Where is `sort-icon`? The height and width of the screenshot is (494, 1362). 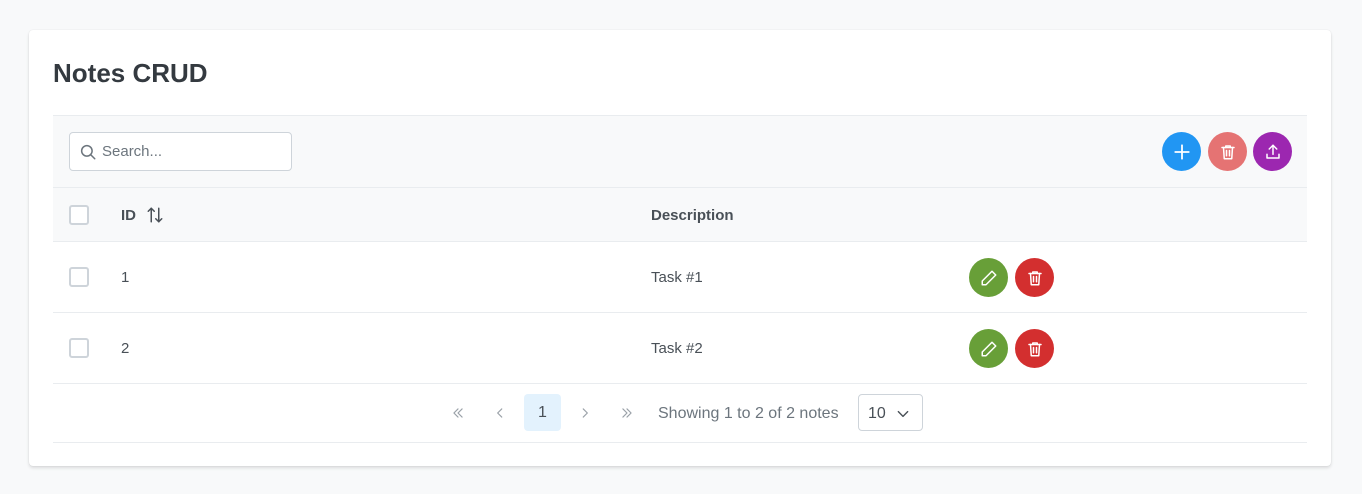
sort-icon is located at coordinates (155, 215).